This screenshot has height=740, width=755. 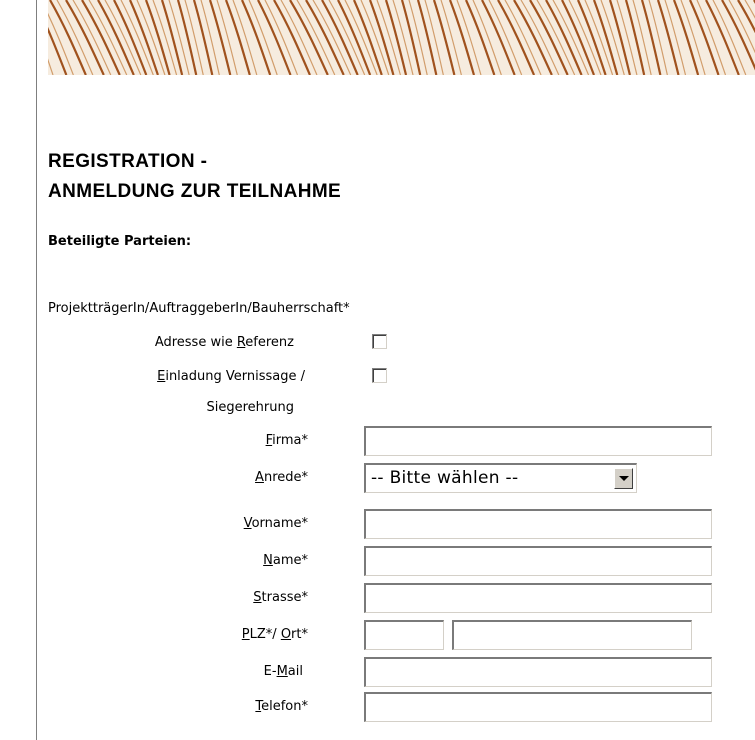 I want to click on same-address-label-post: eferenz, so click(x=269, y=342).